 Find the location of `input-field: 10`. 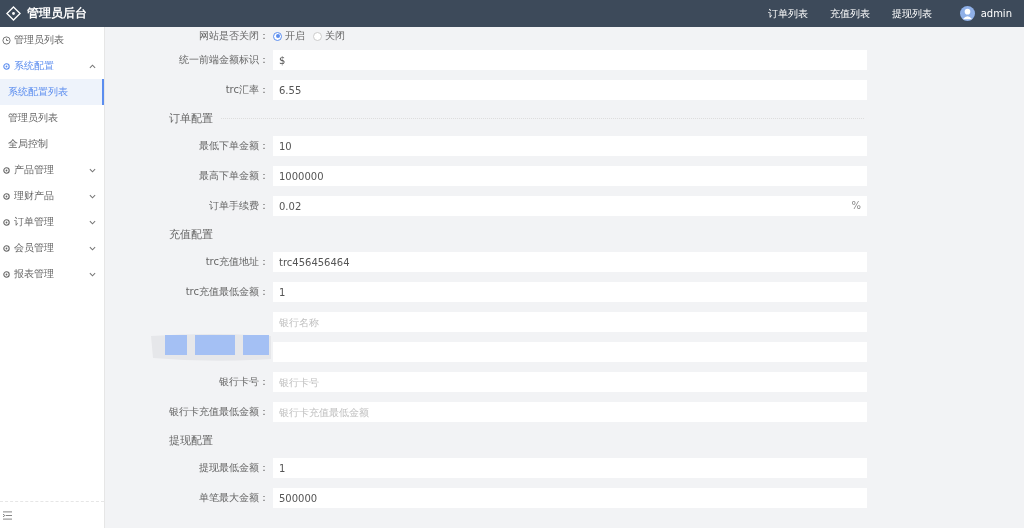

input-field: 10 is located at coordinates (570, 146).